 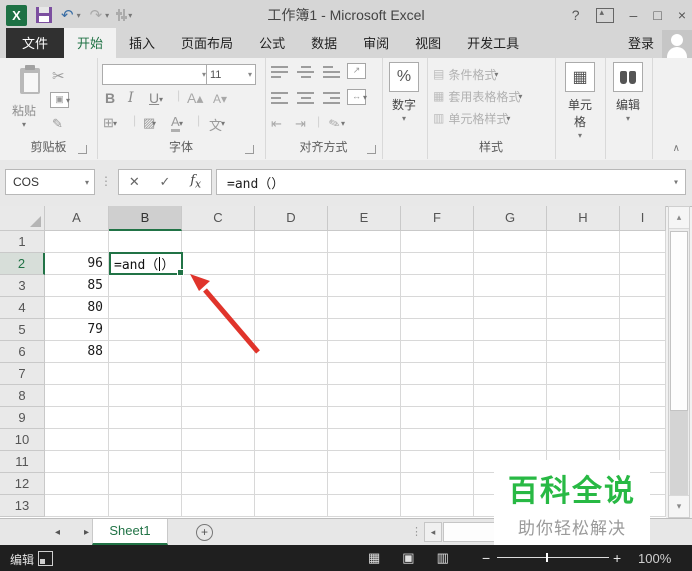 What do you see at coordinates (643, 374) in the screenshot?
I see `cell-I7` at bounding box center [643, 374].